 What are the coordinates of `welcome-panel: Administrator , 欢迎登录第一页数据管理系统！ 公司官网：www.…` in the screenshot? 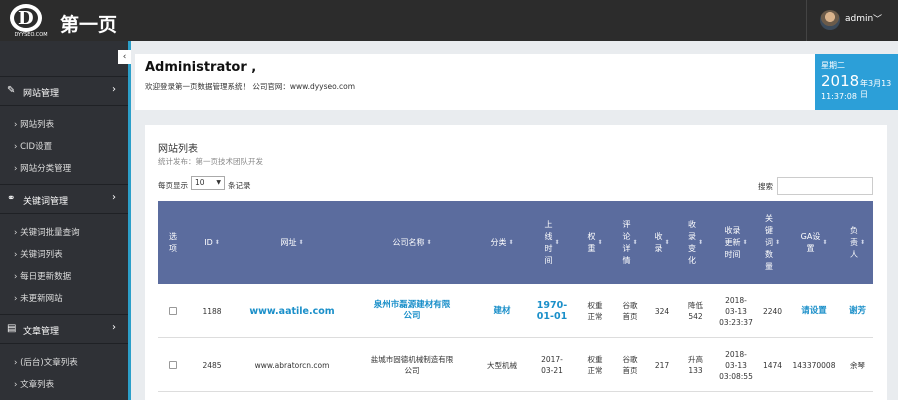 It's located at (475, 82).